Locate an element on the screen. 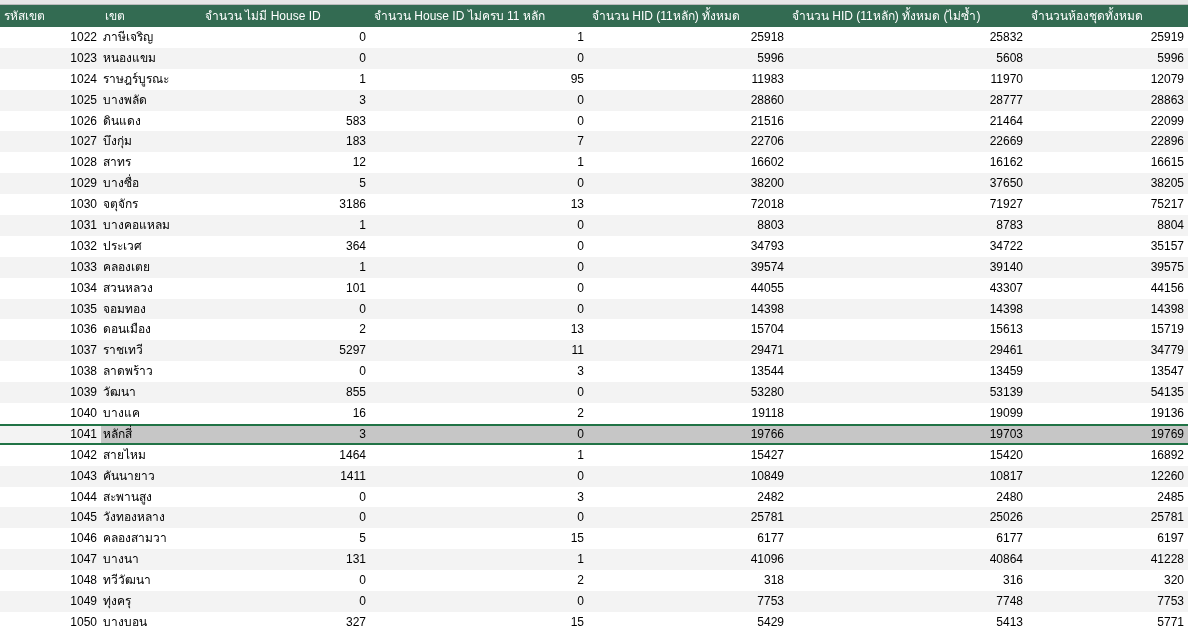 The image size is (1188, 633). table-cell-text: 11970 is located at coordinates (1006, 79).